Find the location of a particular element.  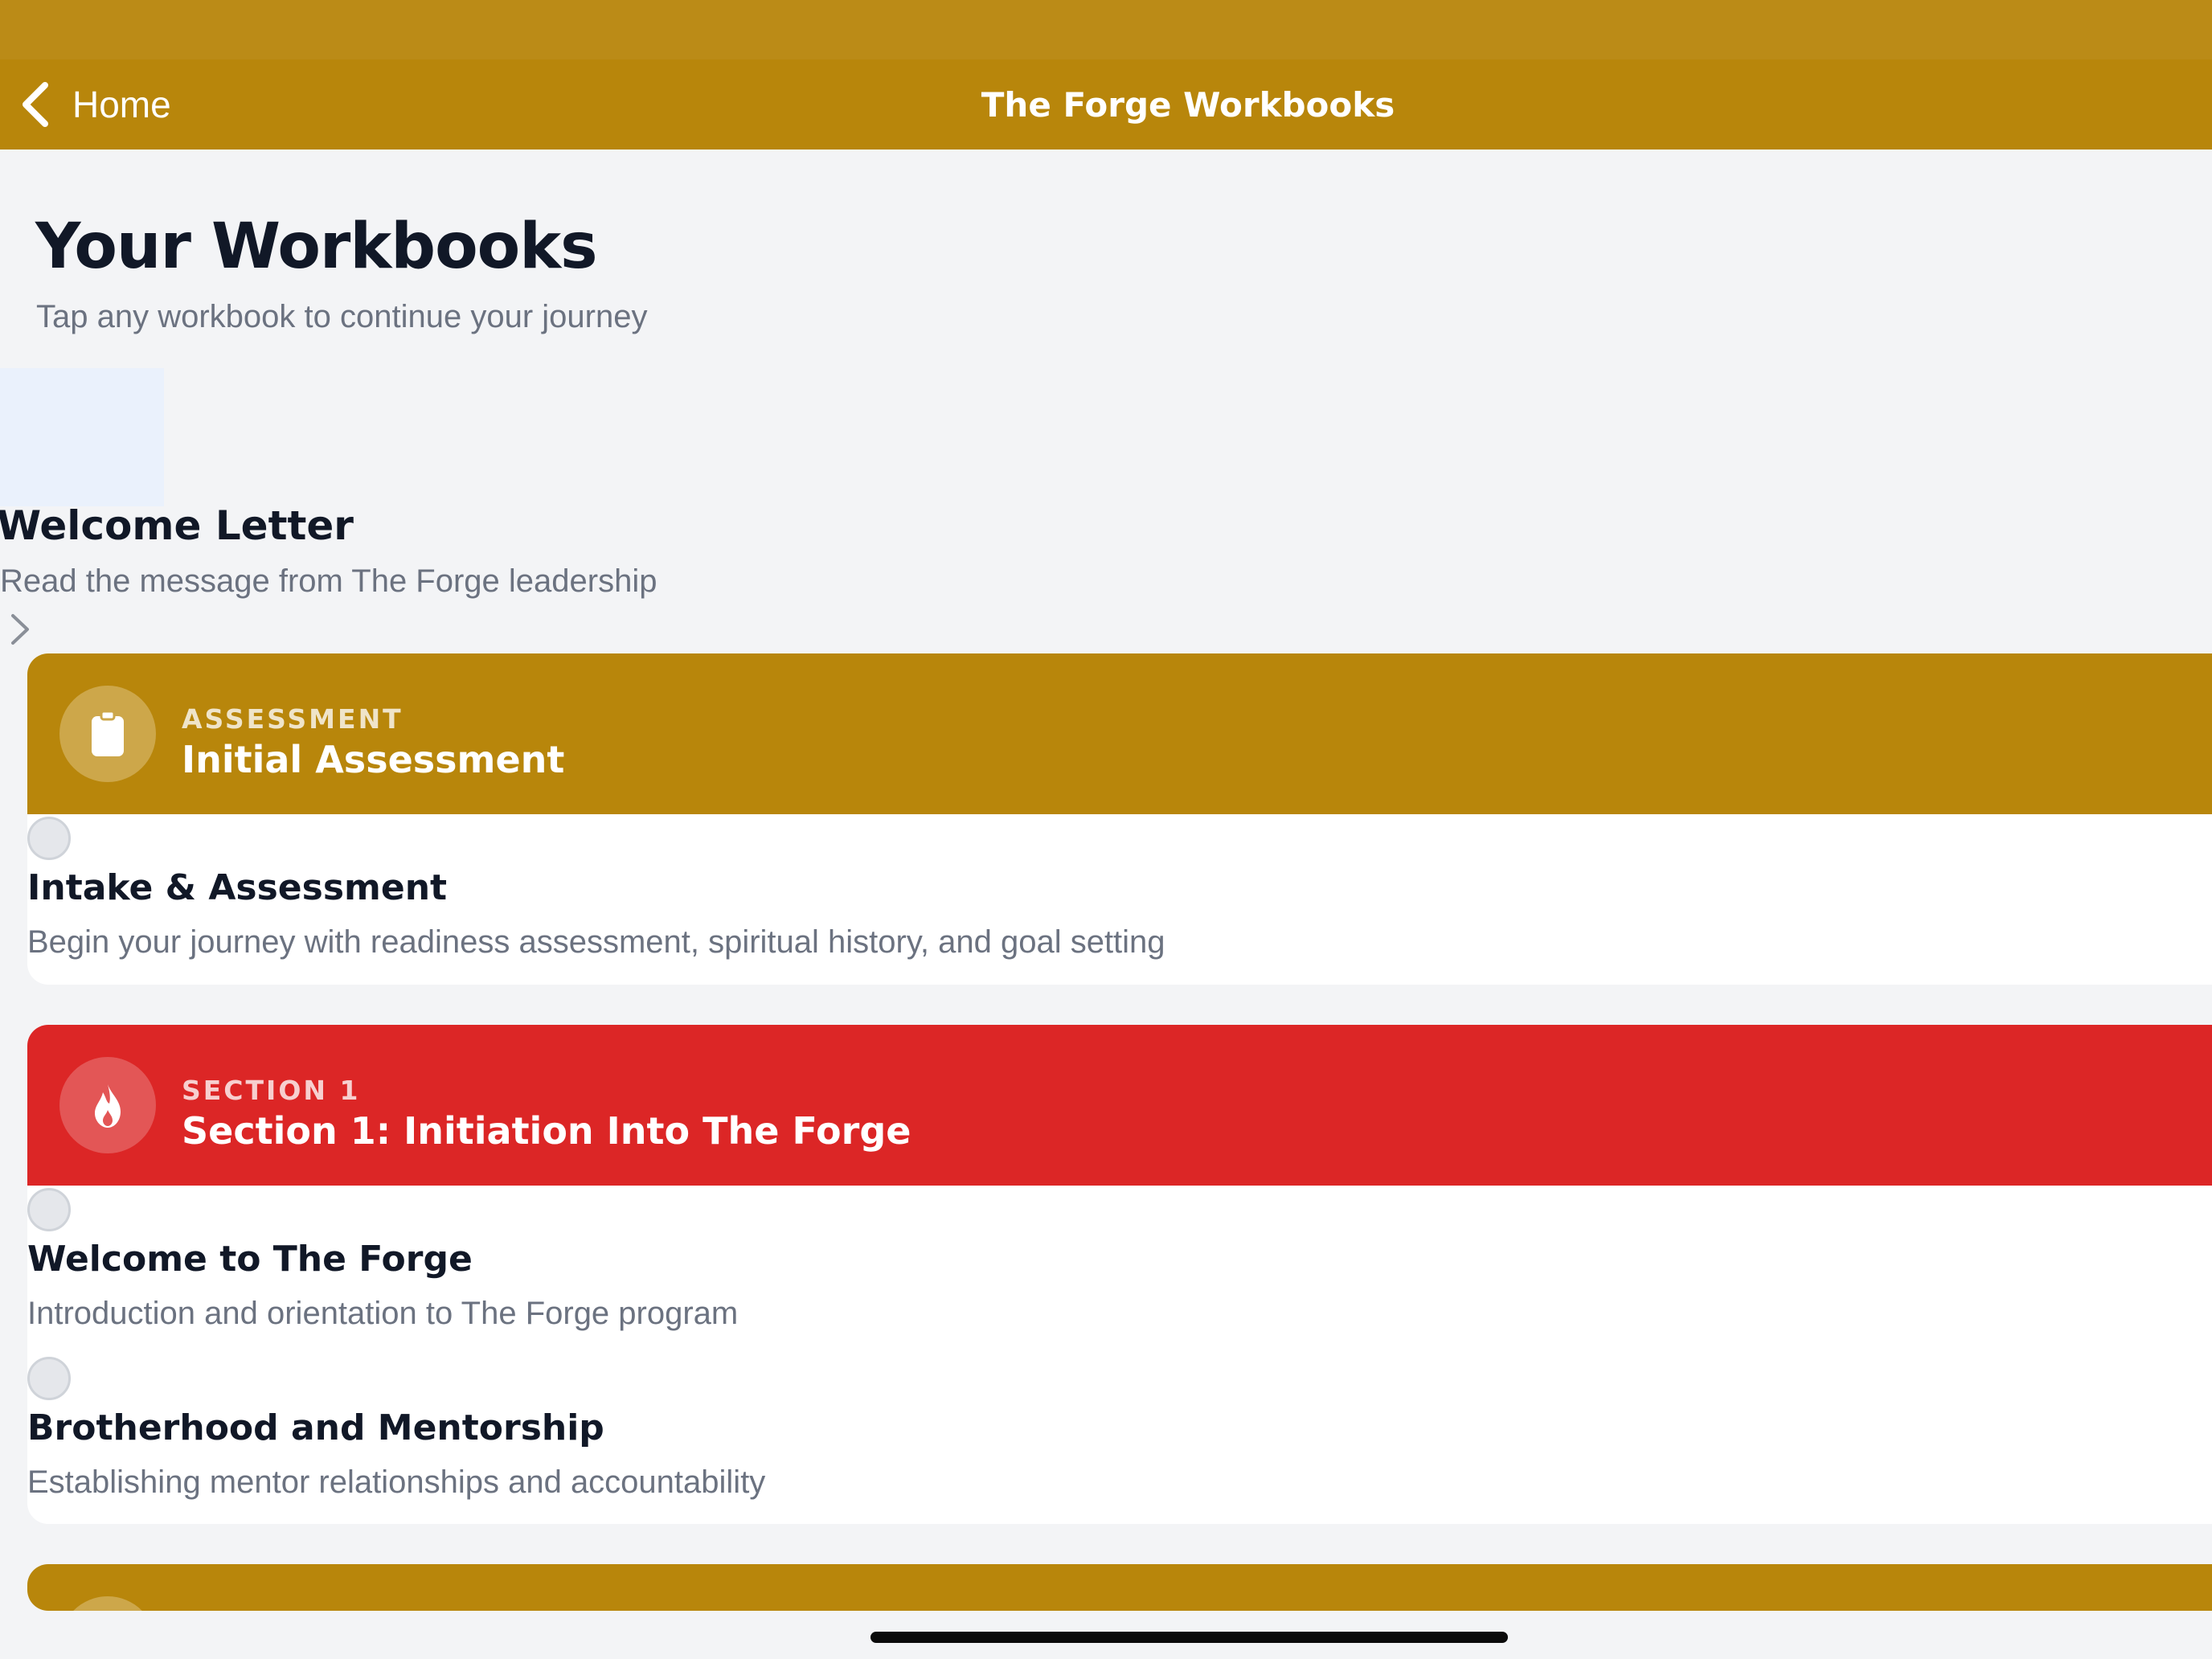

welcome-letter-thumbnail is located at coordinates (82, 437).